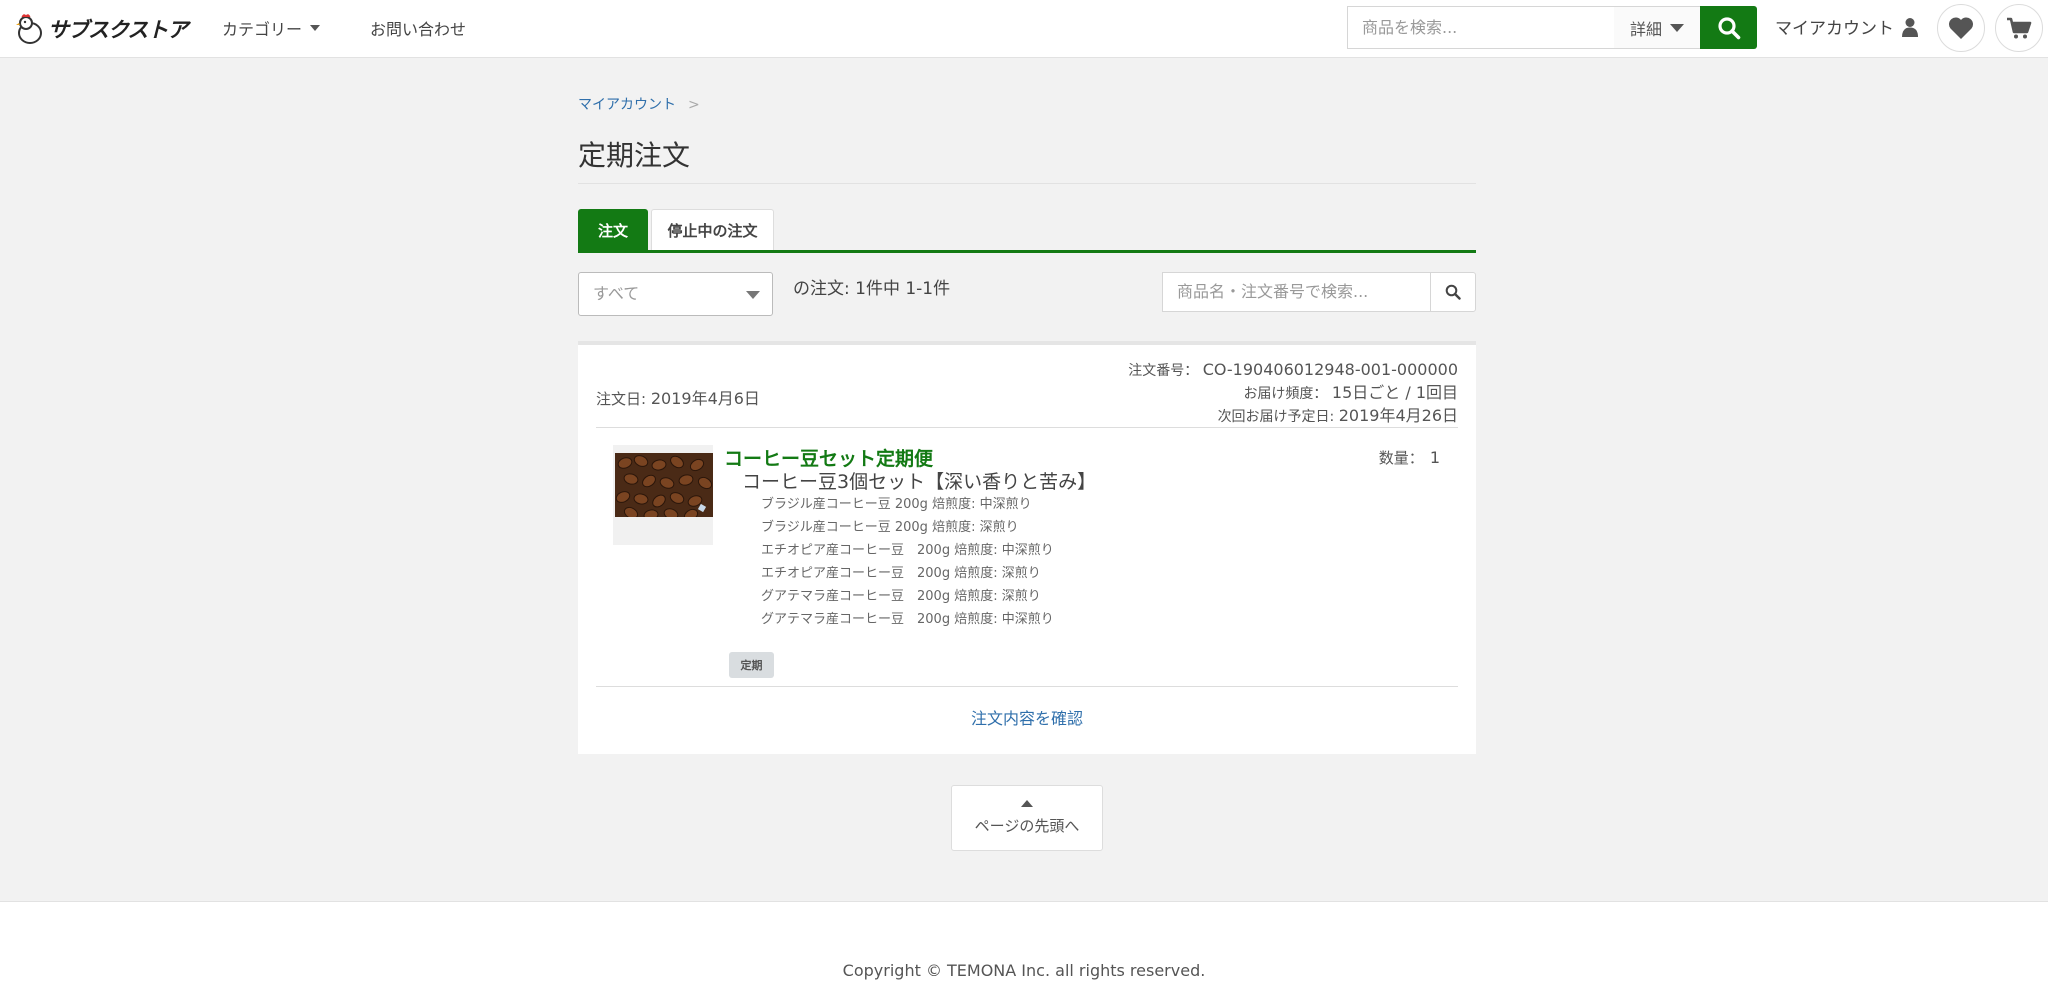 Image resolution: width=2048 pixels, height=1008 pixels. What do you see at coordinates (907, 550) in the screenshot?
I see `list-item: エチオピア産コーヒー豆 200g 焙煎度: 中深煎り` at bounding box center [907, 550].